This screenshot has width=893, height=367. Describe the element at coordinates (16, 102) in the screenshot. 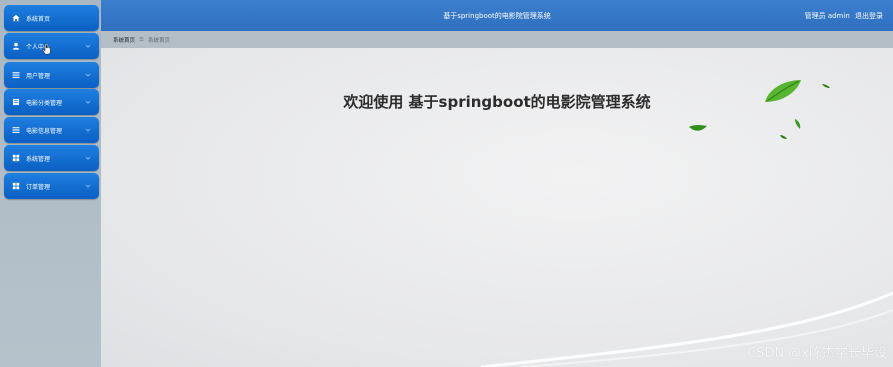

I see `book-icon` at that location.